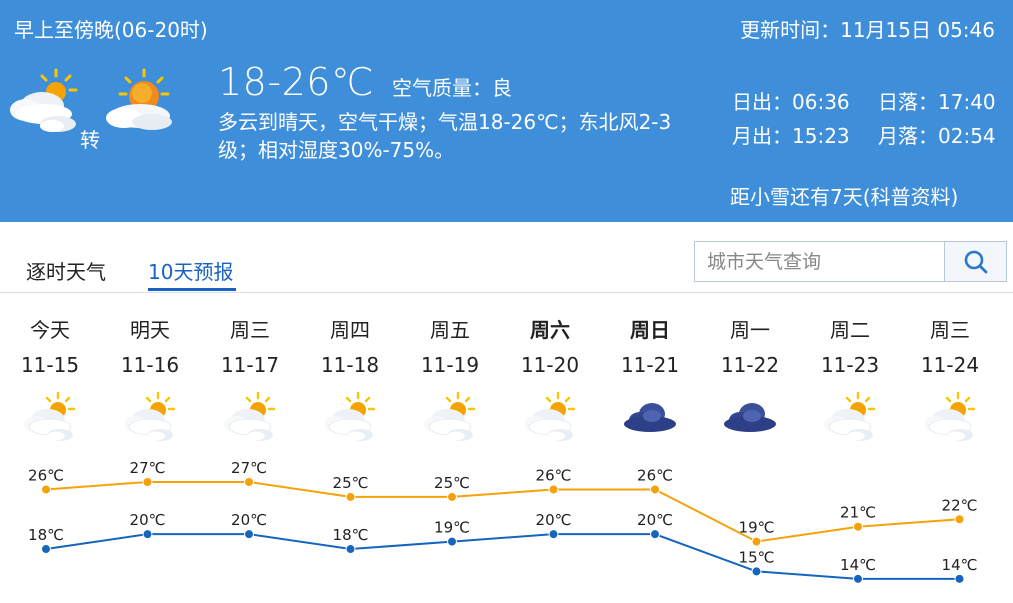 The image size is (1013, 603). Describe the element at coordinates (821, 136) in the screenshot. I see `moonrise-value: 15:23` at that location.